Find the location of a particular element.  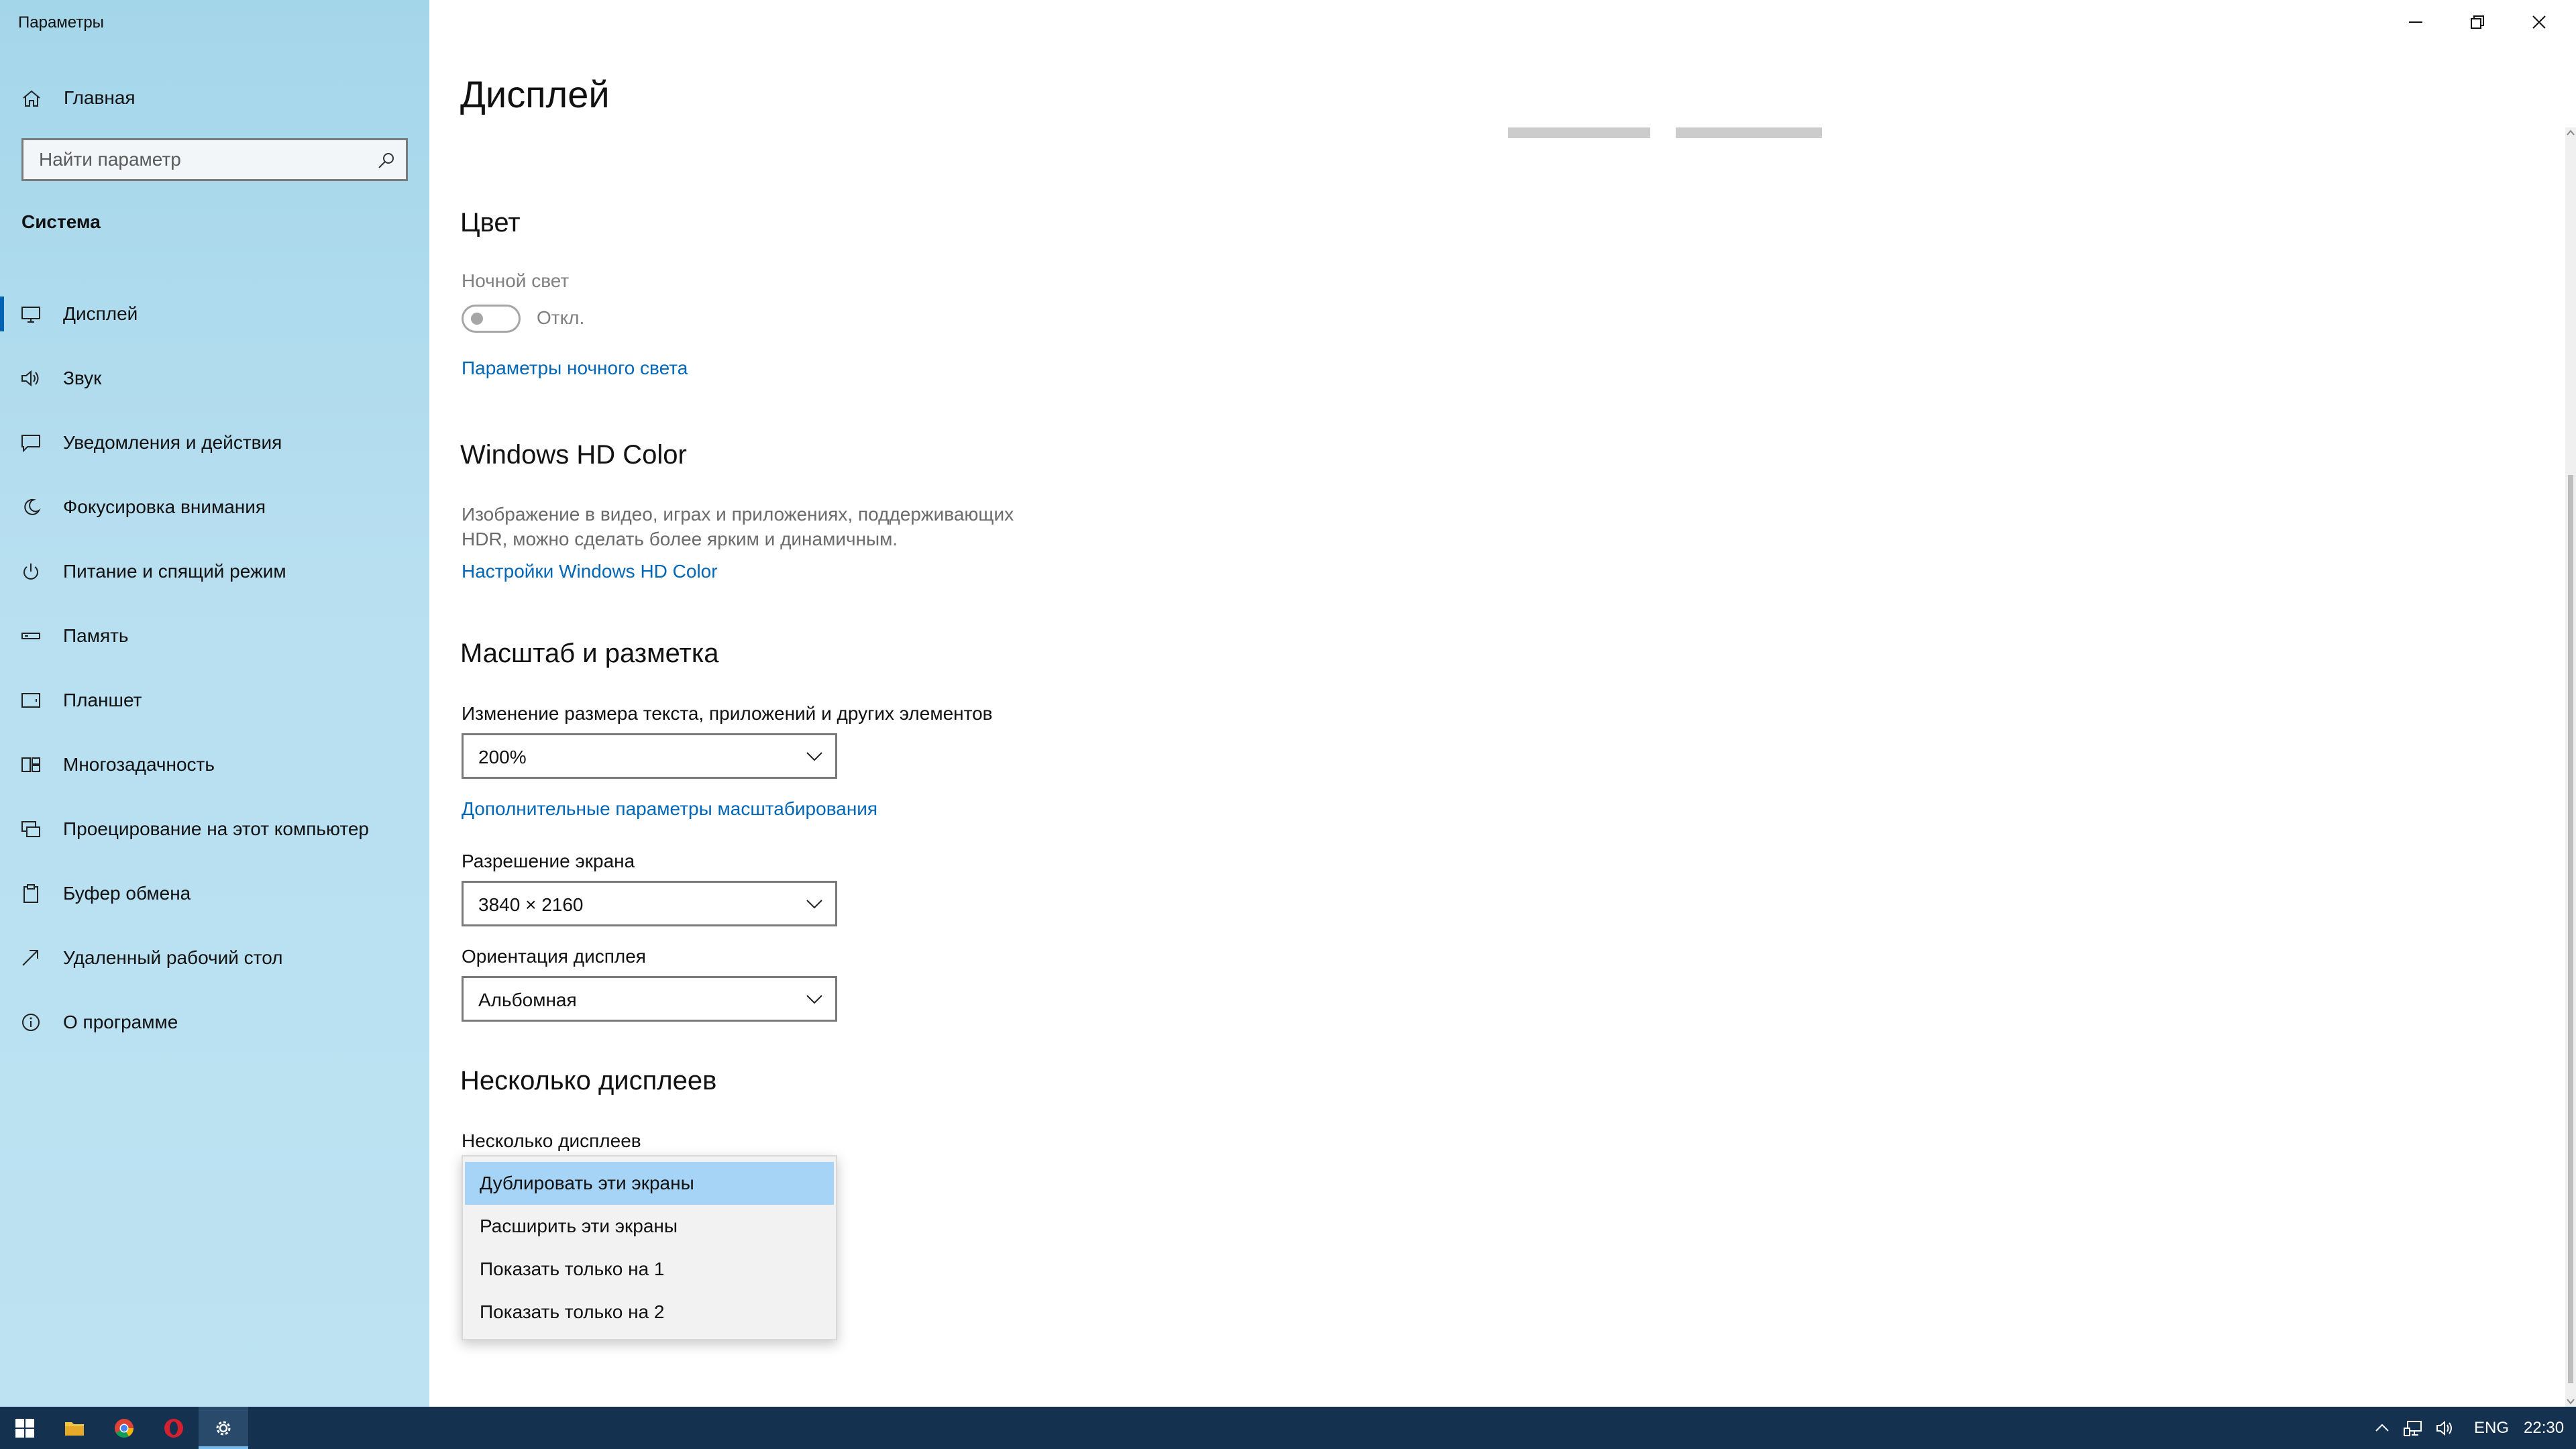

storage-icon is located at coordinates (30, 636).